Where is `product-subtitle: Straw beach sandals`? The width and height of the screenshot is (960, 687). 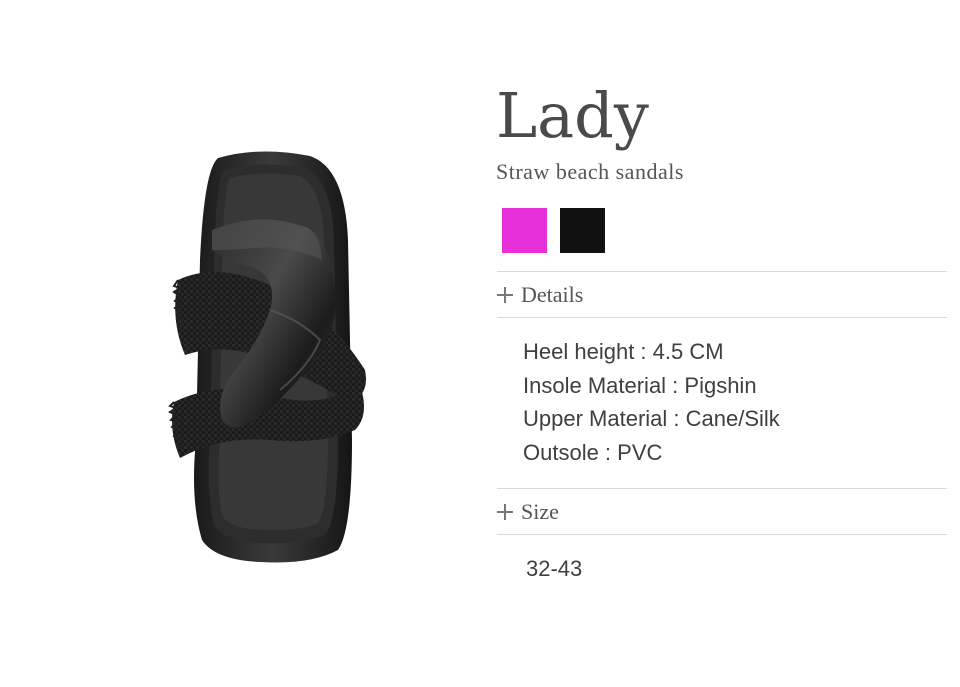 product-subtitle: Straw beach sandals is located at coordinates (590, 171).